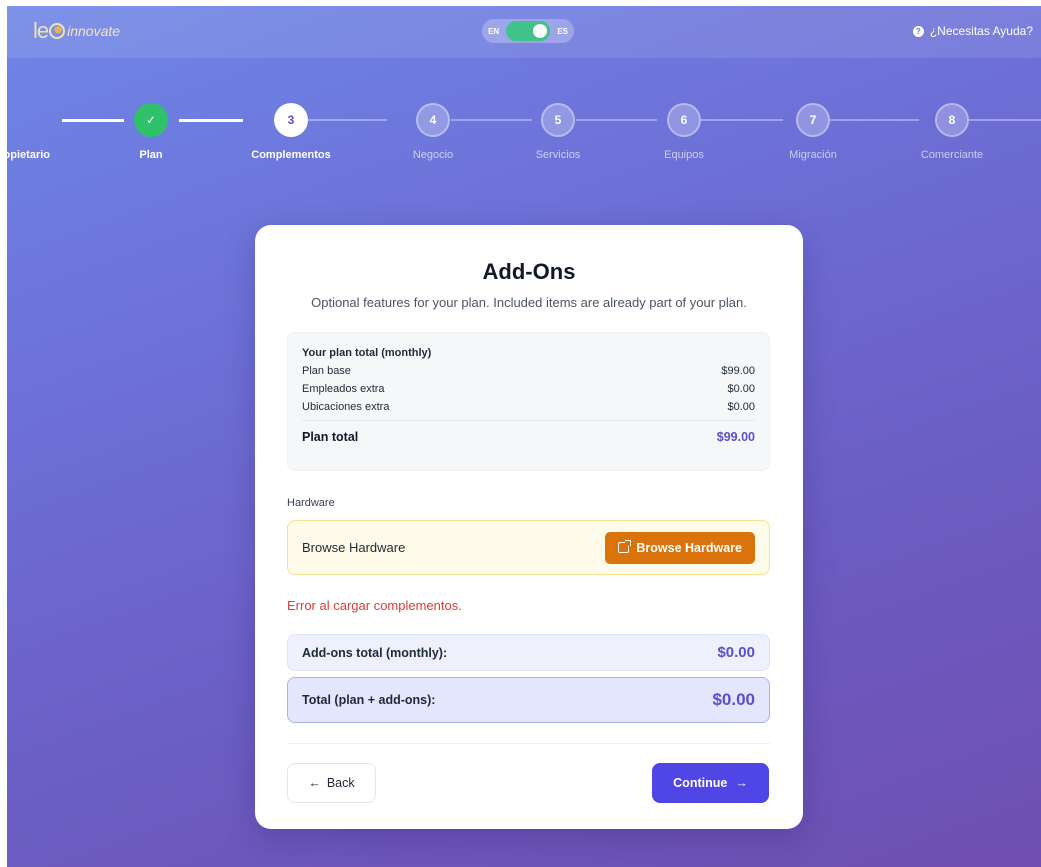 This screenshot has width=1041, height=867. Describe the element at coordinates (558, 155) in the screenshot. I see `step-label: Servicios` at that location.